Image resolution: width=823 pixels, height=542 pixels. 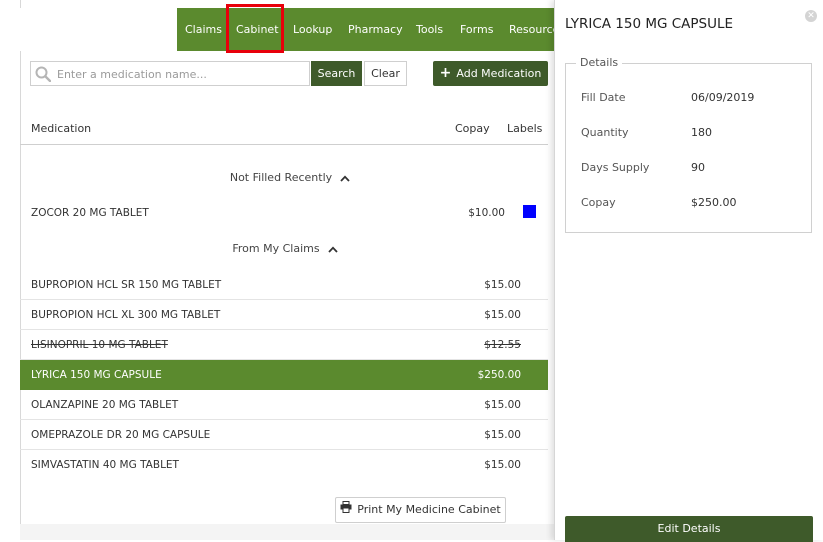 What do you see at coordinates (605, 132) in the screenshot?
I see `detail-label-quantity: Quantity` at bounding box center [605, 132].